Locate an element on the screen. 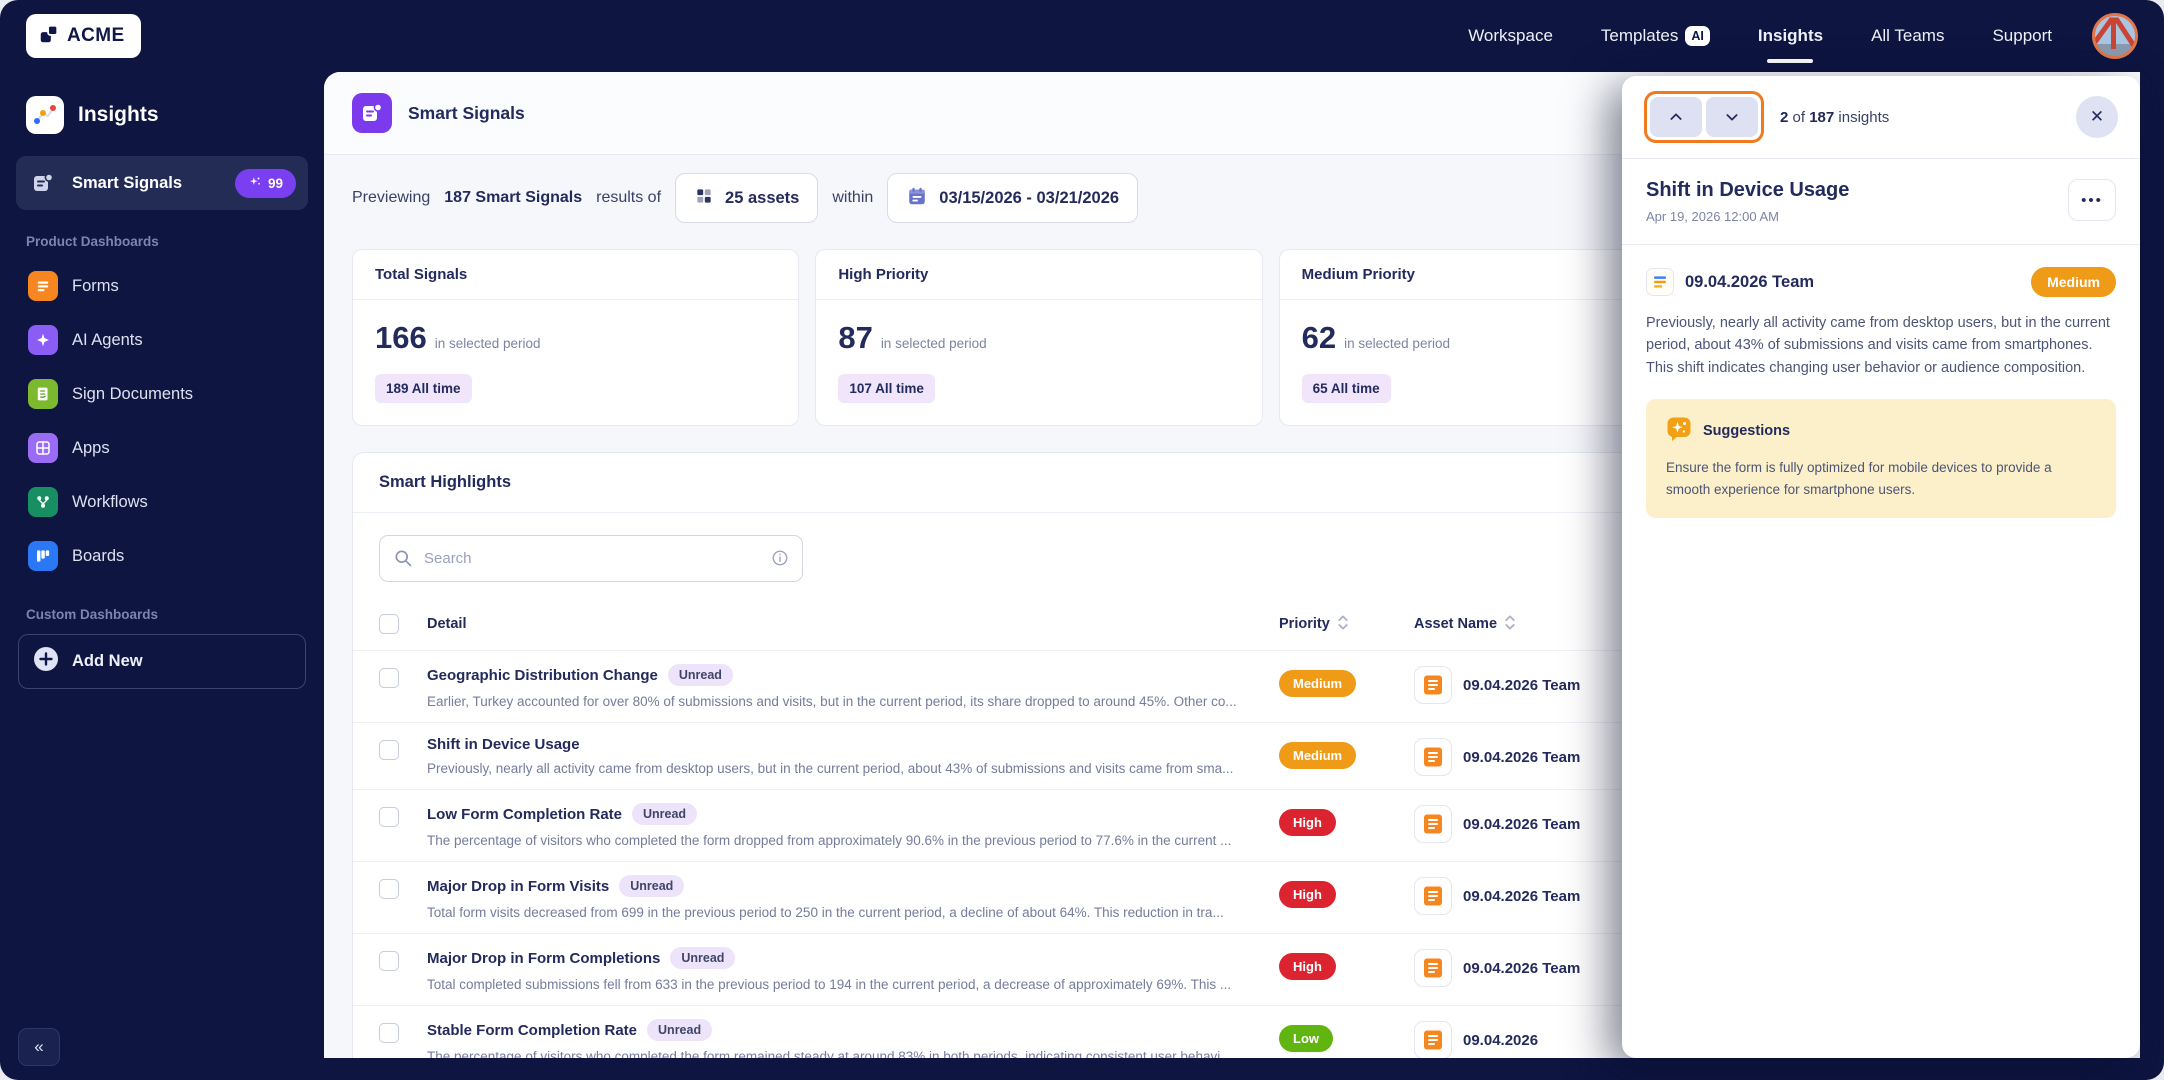 This screenshot has height=1080, width=2164. smart-signals-header-icon is located at coordinates (372, 113).